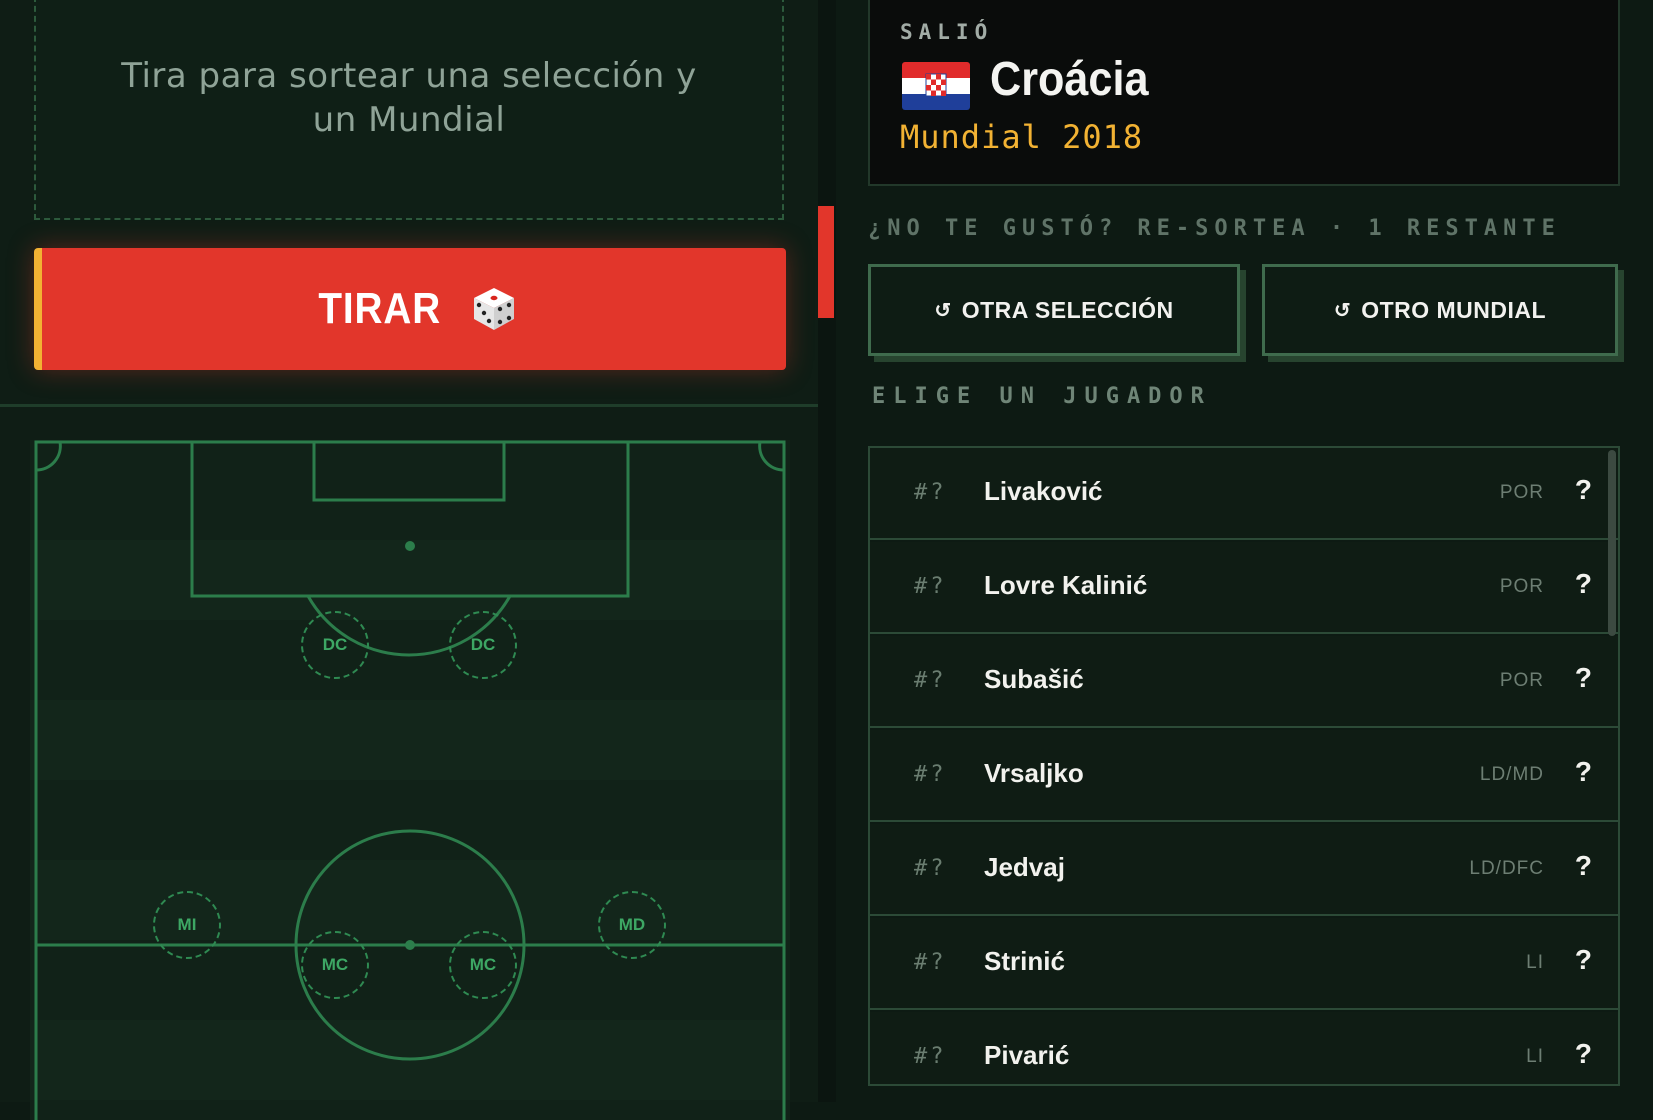  What do you see at coordinates (187, 925) in the screenshot?
I see `slot-mi: MI` at bounding box center [187, 925].